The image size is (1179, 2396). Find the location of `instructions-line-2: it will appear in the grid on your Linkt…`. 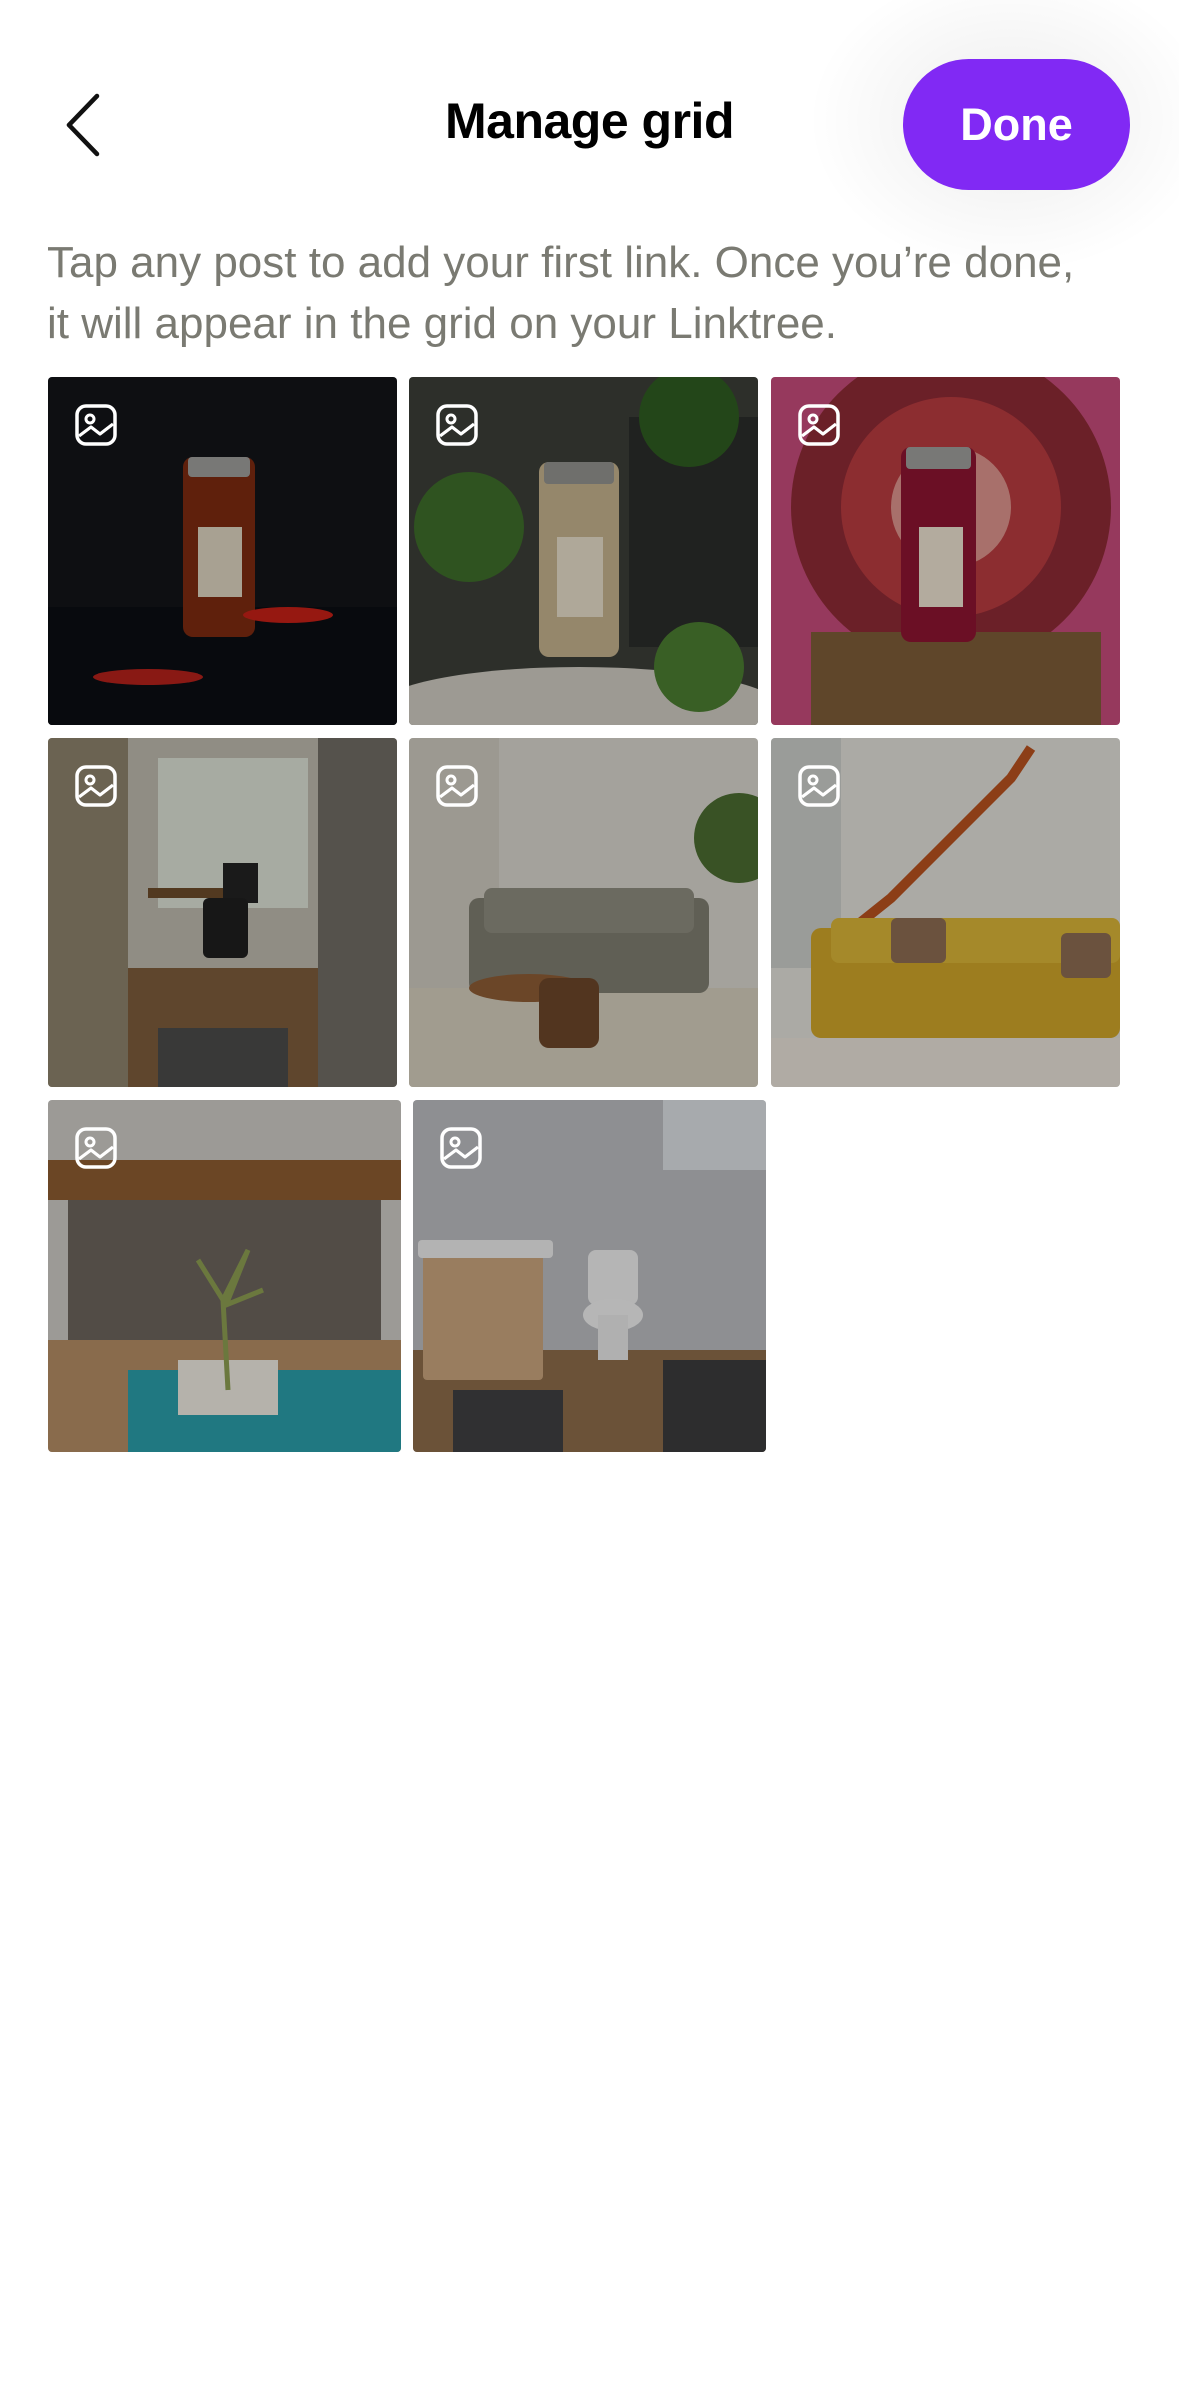

instructions-line-2: it will appear in the grid on your Linkt… is located at coordinates (442, 323).